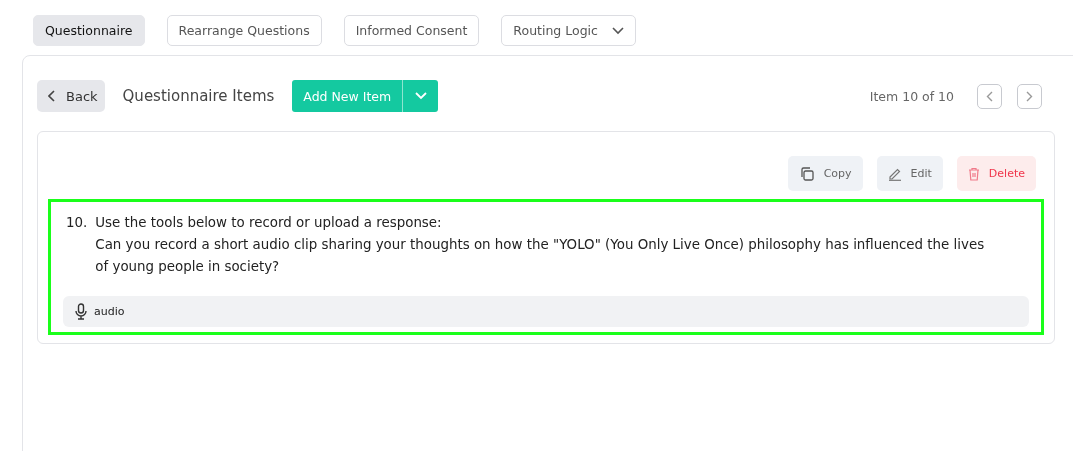 This screenshot has height=451, width=1073. What do you see at coordinates (411, 30) in the screenshot?
I see `tab: Informed Consent` at bounding box center [411, 30].